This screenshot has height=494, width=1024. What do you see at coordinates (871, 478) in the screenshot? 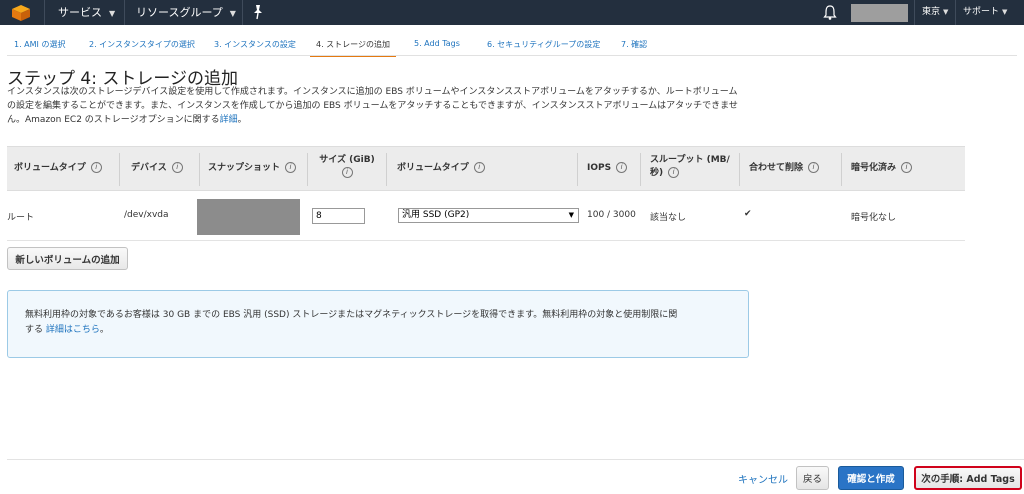
I see `review-and-launch-button: 確認と作成` at bounding box center [871, 478].